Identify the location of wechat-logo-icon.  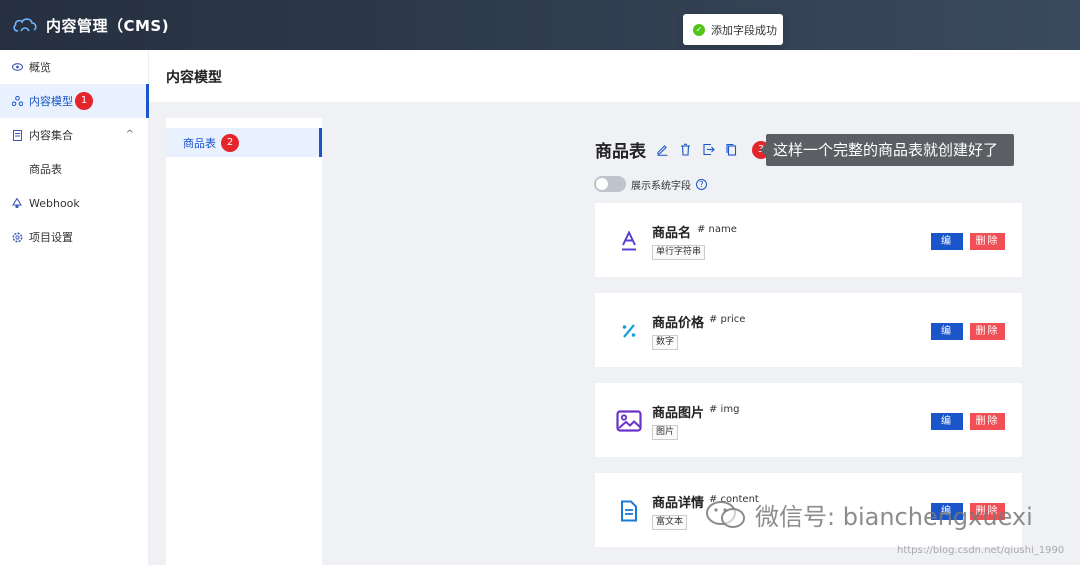
(725, 514).